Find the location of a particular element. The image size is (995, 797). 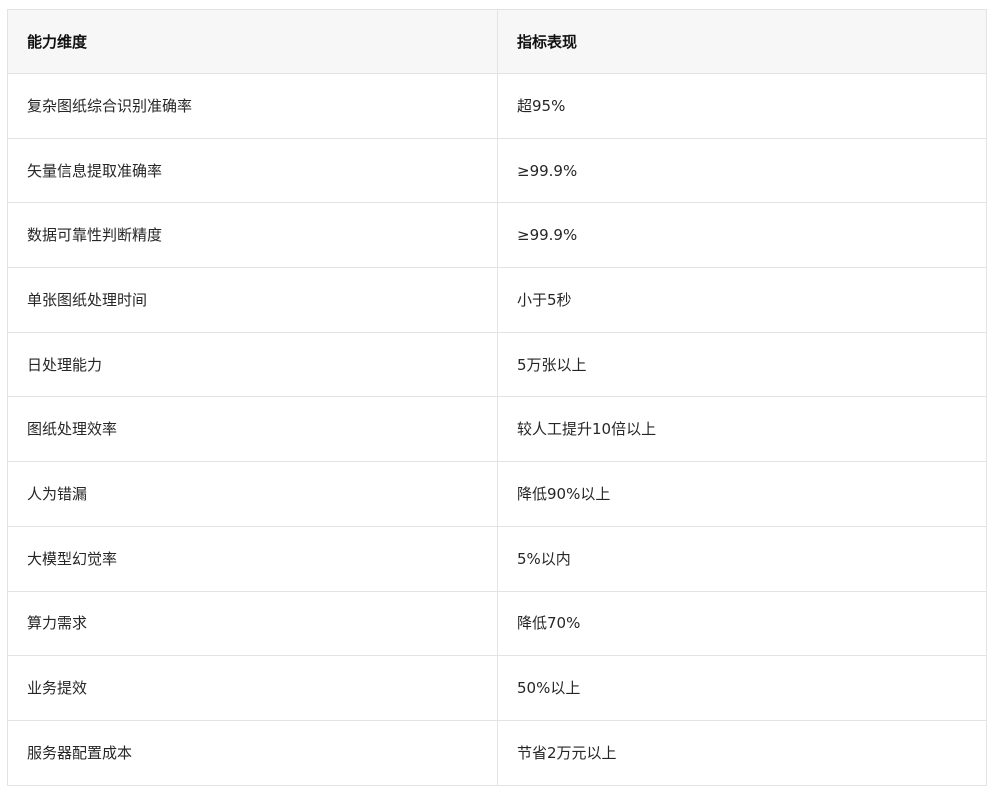

table-row: 服务器配置成本 节省2万元以上 is located at coordinates (497, 752).